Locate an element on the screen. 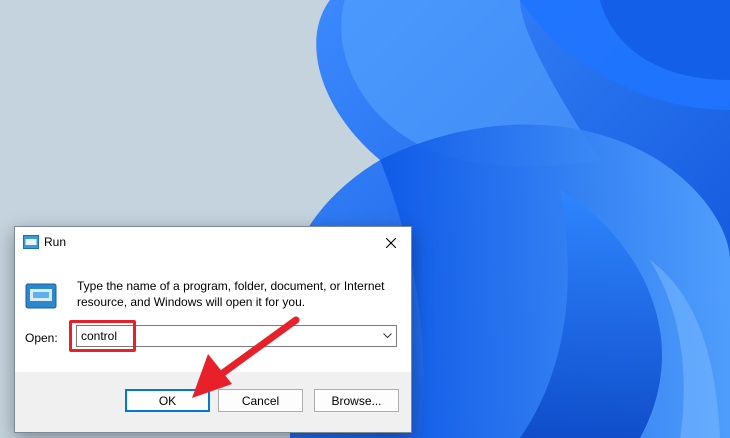 This screenshot has height=438, width=730. chevron-down-icon is located at coordinates (387, 336).